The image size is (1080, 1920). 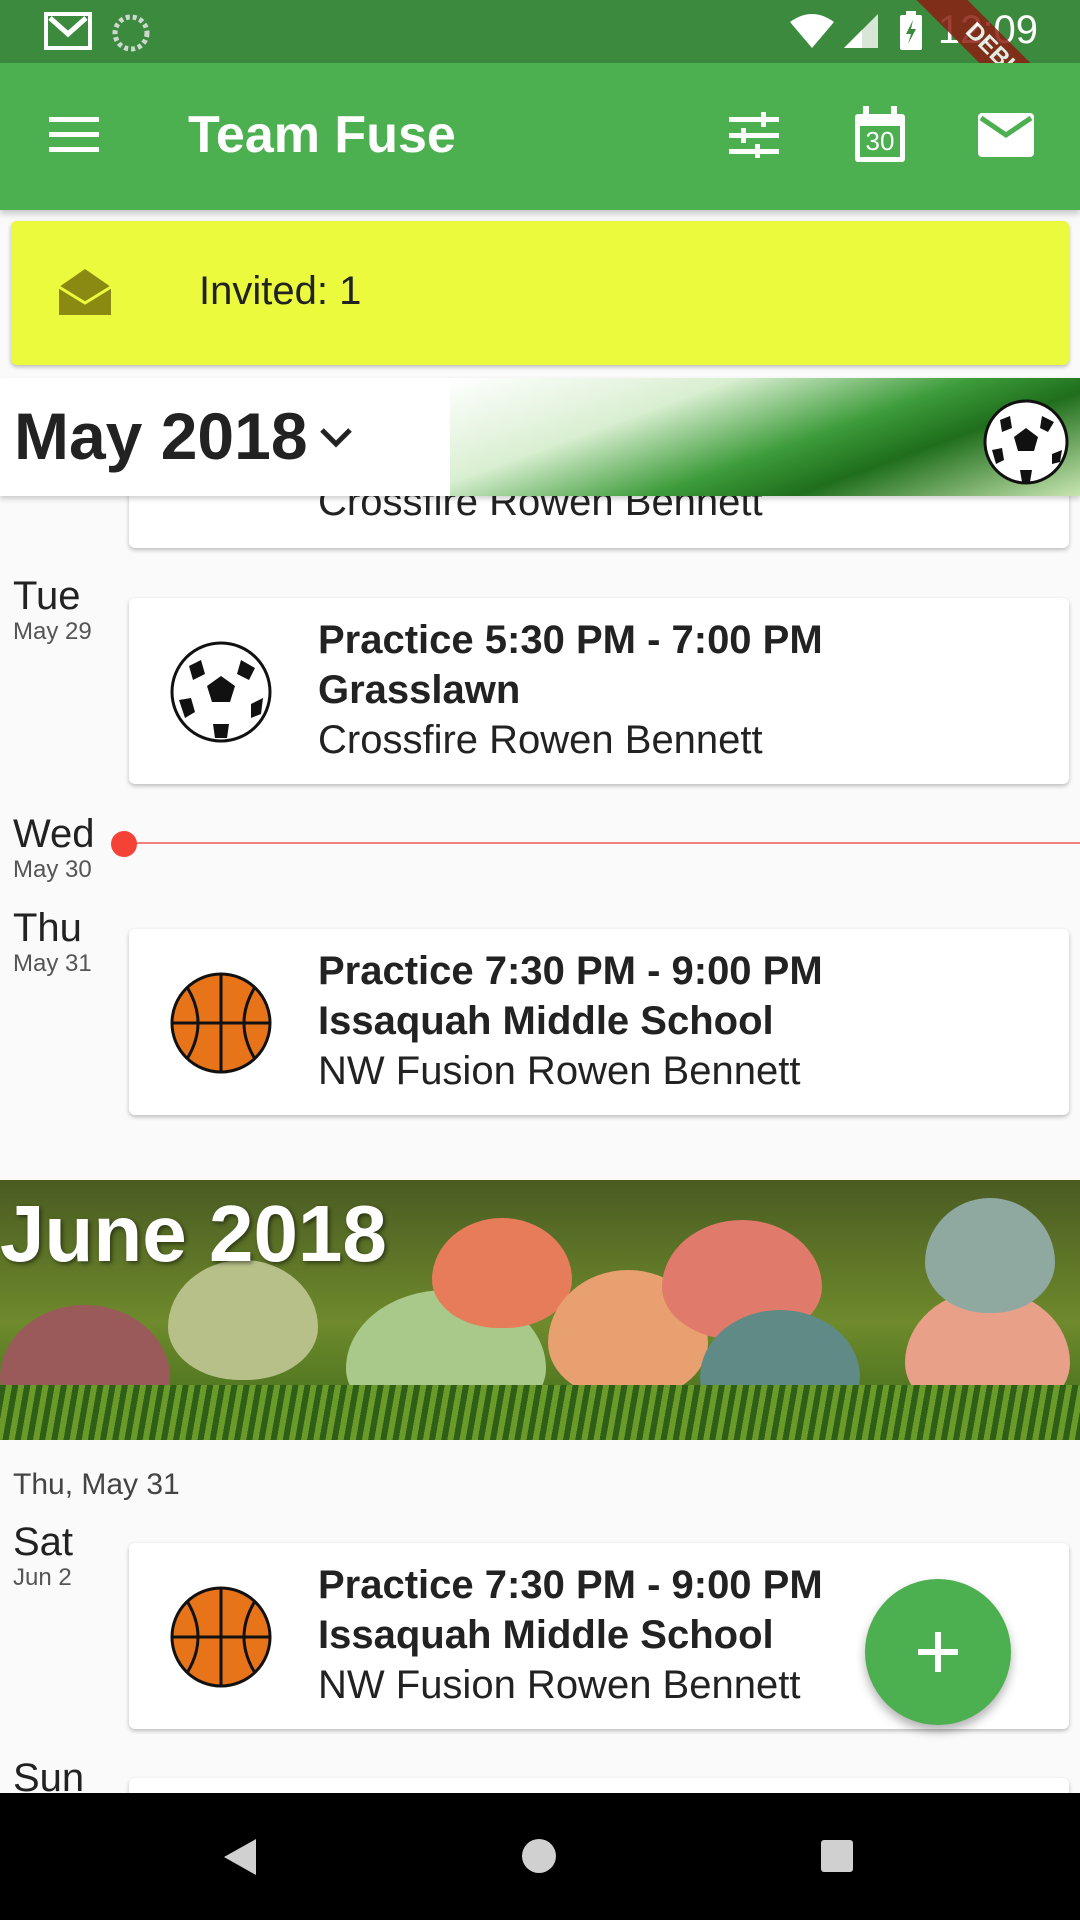 What do you see at coordinates (85, 292) in the screenshot?
I see `open-envelope-icon` at bounding box center [85, 292].